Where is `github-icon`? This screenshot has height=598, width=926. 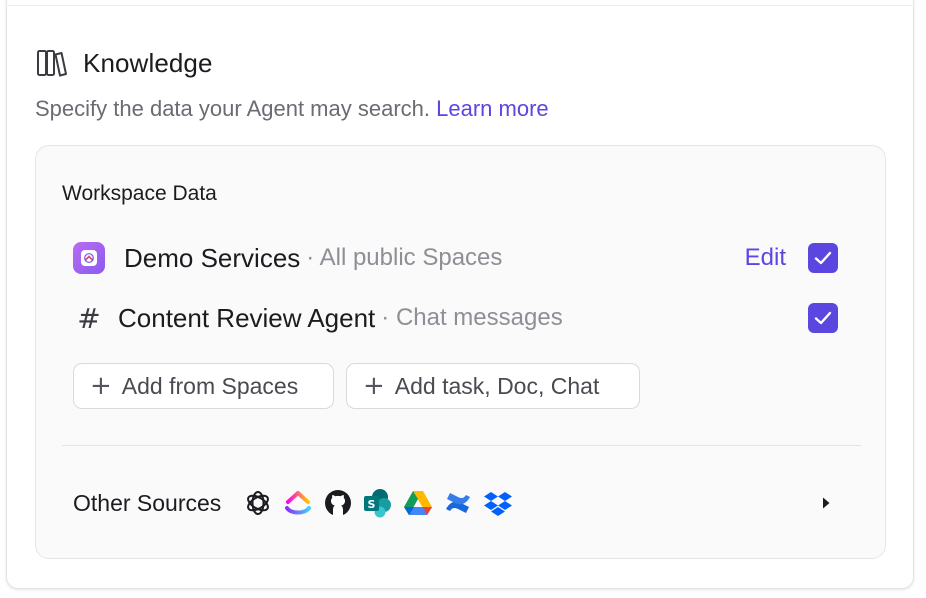
github-icon is located at coordinates (338, 503).